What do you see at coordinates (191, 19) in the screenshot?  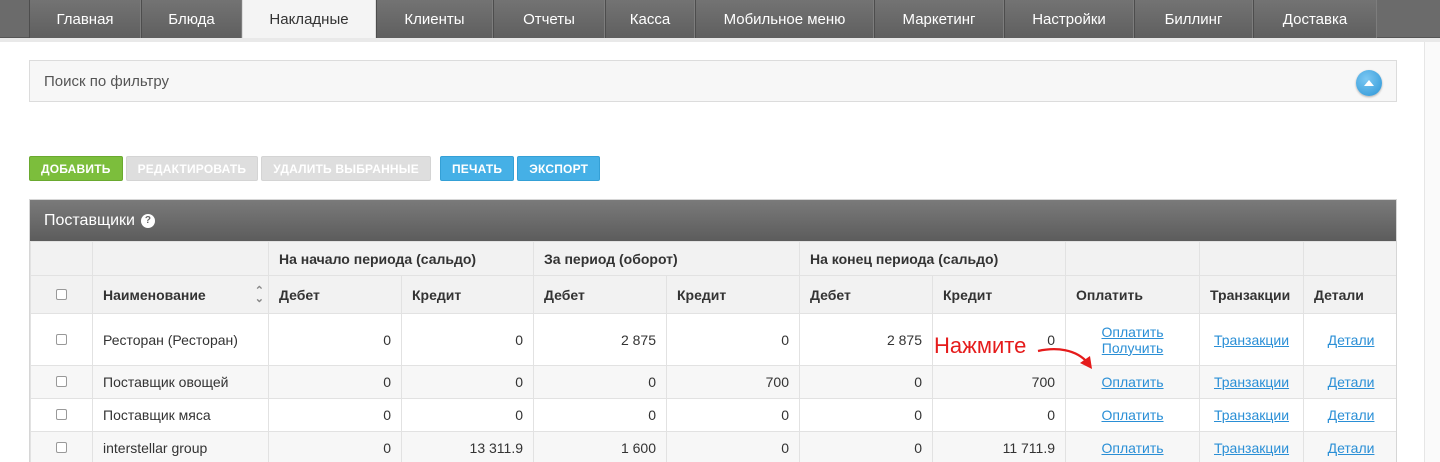 I see `nav-tab: Блюда` at bounding box center [191, 19].